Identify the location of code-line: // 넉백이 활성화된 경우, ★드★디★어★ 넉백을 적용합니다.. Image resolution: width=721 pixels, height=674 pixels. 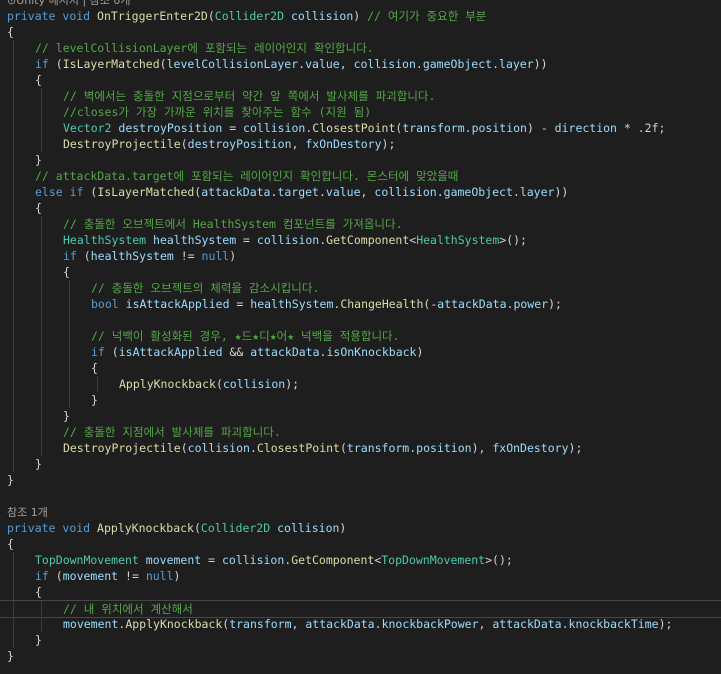
(360, 336).